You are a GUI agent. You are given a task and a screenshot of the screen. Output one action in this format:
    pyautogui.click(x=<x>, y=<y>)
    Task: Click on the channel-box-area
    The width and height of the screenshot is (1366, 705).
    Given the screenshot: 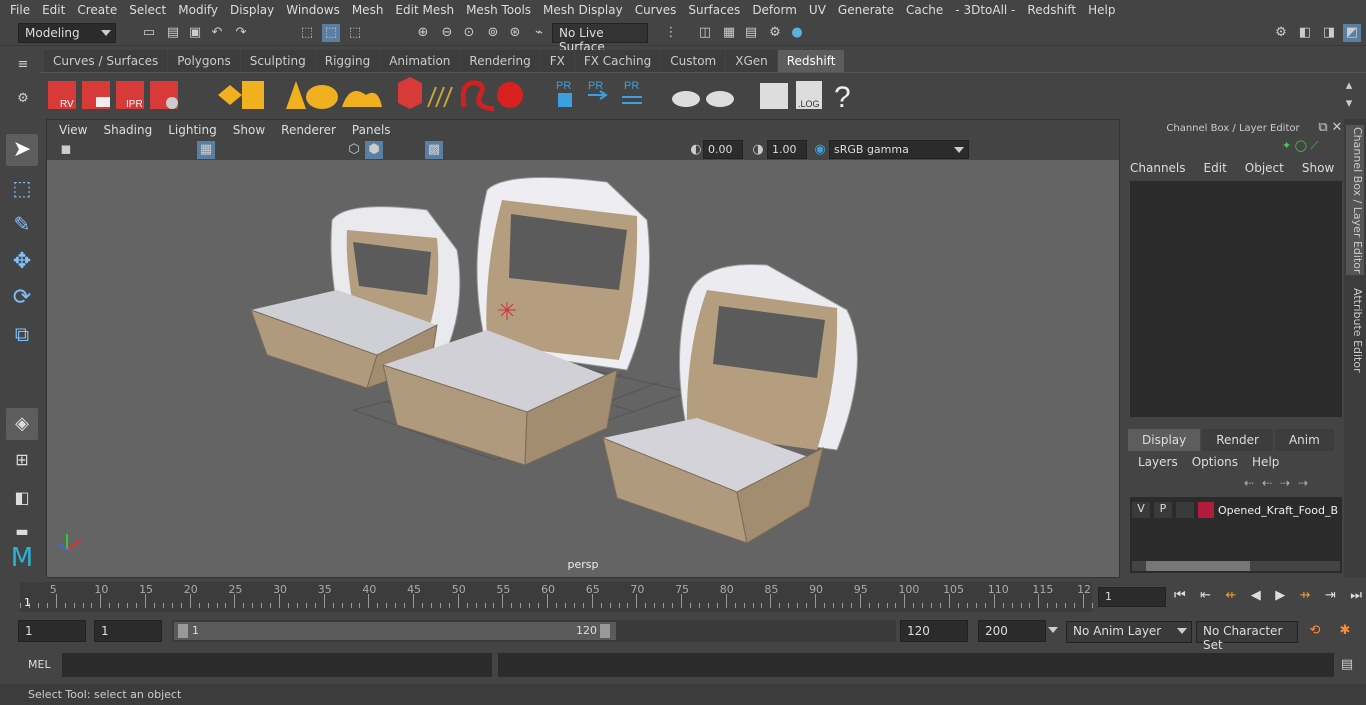 What is the action you would take?
    pyautogui.click(x=1236, y=299)
    